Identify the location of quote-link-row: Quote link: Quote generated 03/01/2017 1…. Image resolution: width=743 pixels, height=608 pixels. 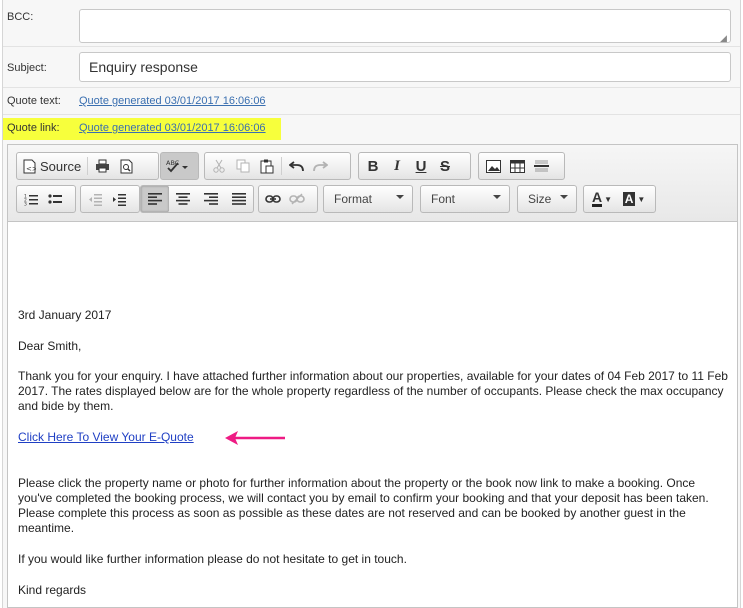
(371, 128).